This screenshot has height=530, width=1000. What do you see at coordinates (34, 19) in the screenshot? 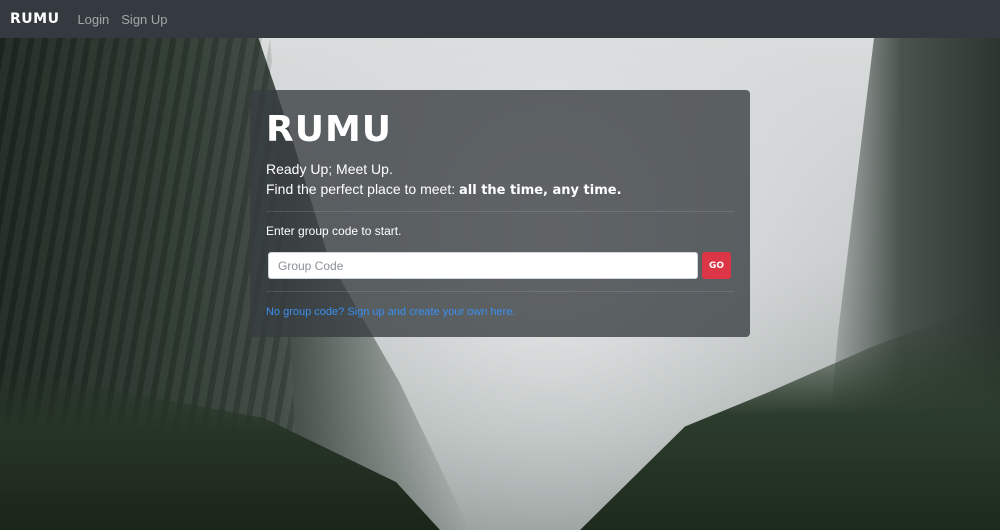
I see `brand-logo: RUMU` at bounding box center [34, 19].